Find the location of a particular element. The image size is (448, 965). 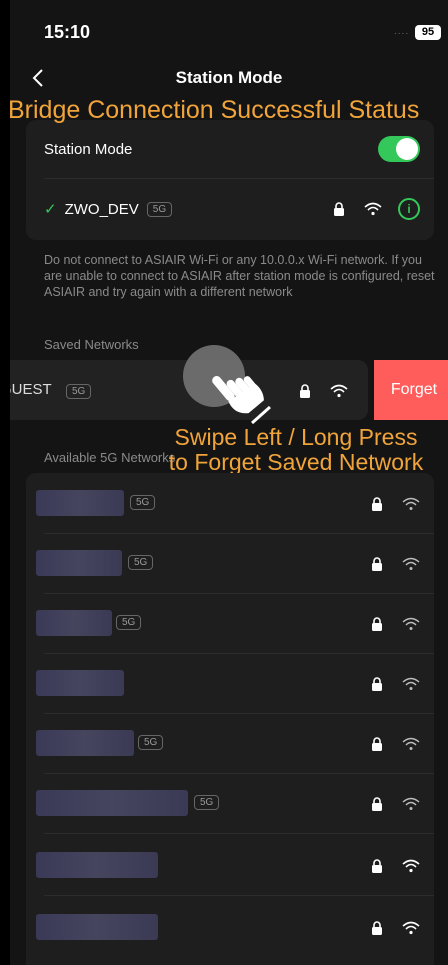

nav-bar: Station Mode is located at coordinates (229, 78).